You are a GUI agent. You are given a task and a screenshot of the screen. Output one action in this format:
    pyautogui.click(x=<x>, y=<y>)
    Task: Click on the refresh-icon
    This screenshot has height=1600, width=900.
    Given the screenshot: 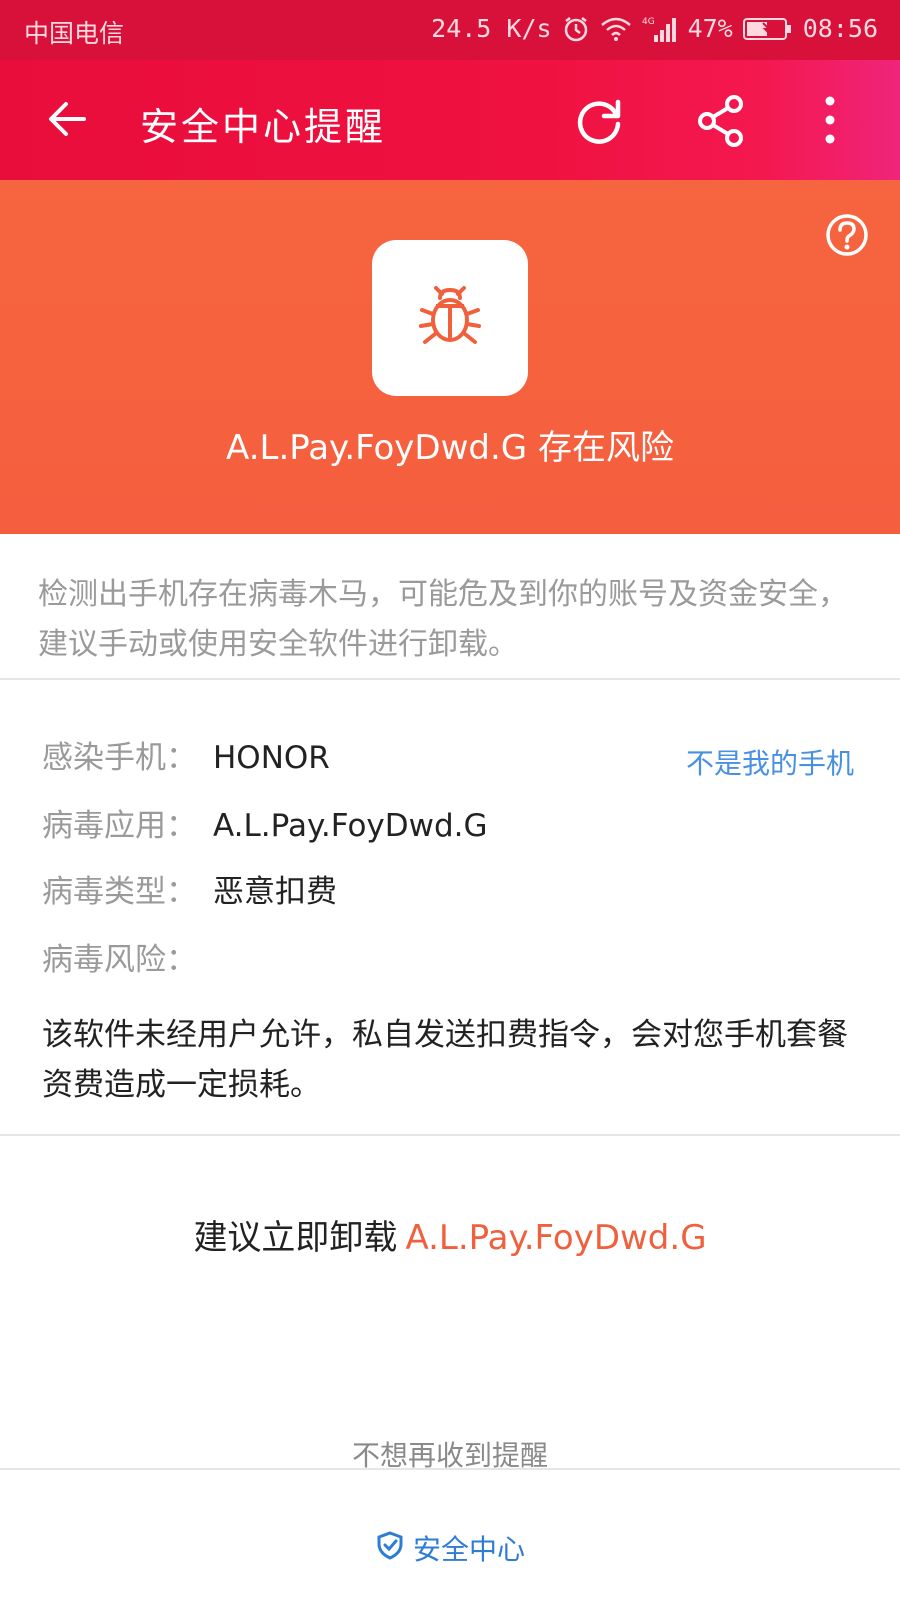 What is the action you would take?
    pyautogui.click(x=599, y=121)
    